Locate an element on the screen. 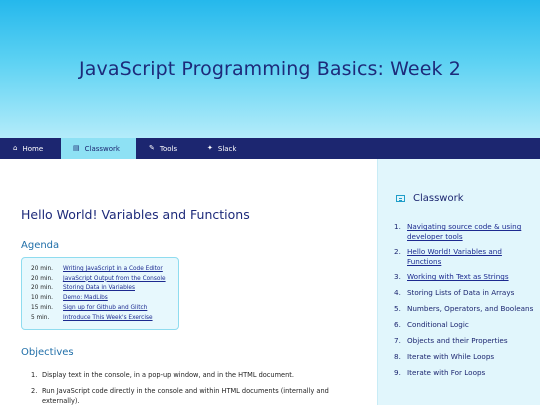 This screenshot has height=412, width=540. nav-tools: ✎ Tools is located at coordinates (165, 148).